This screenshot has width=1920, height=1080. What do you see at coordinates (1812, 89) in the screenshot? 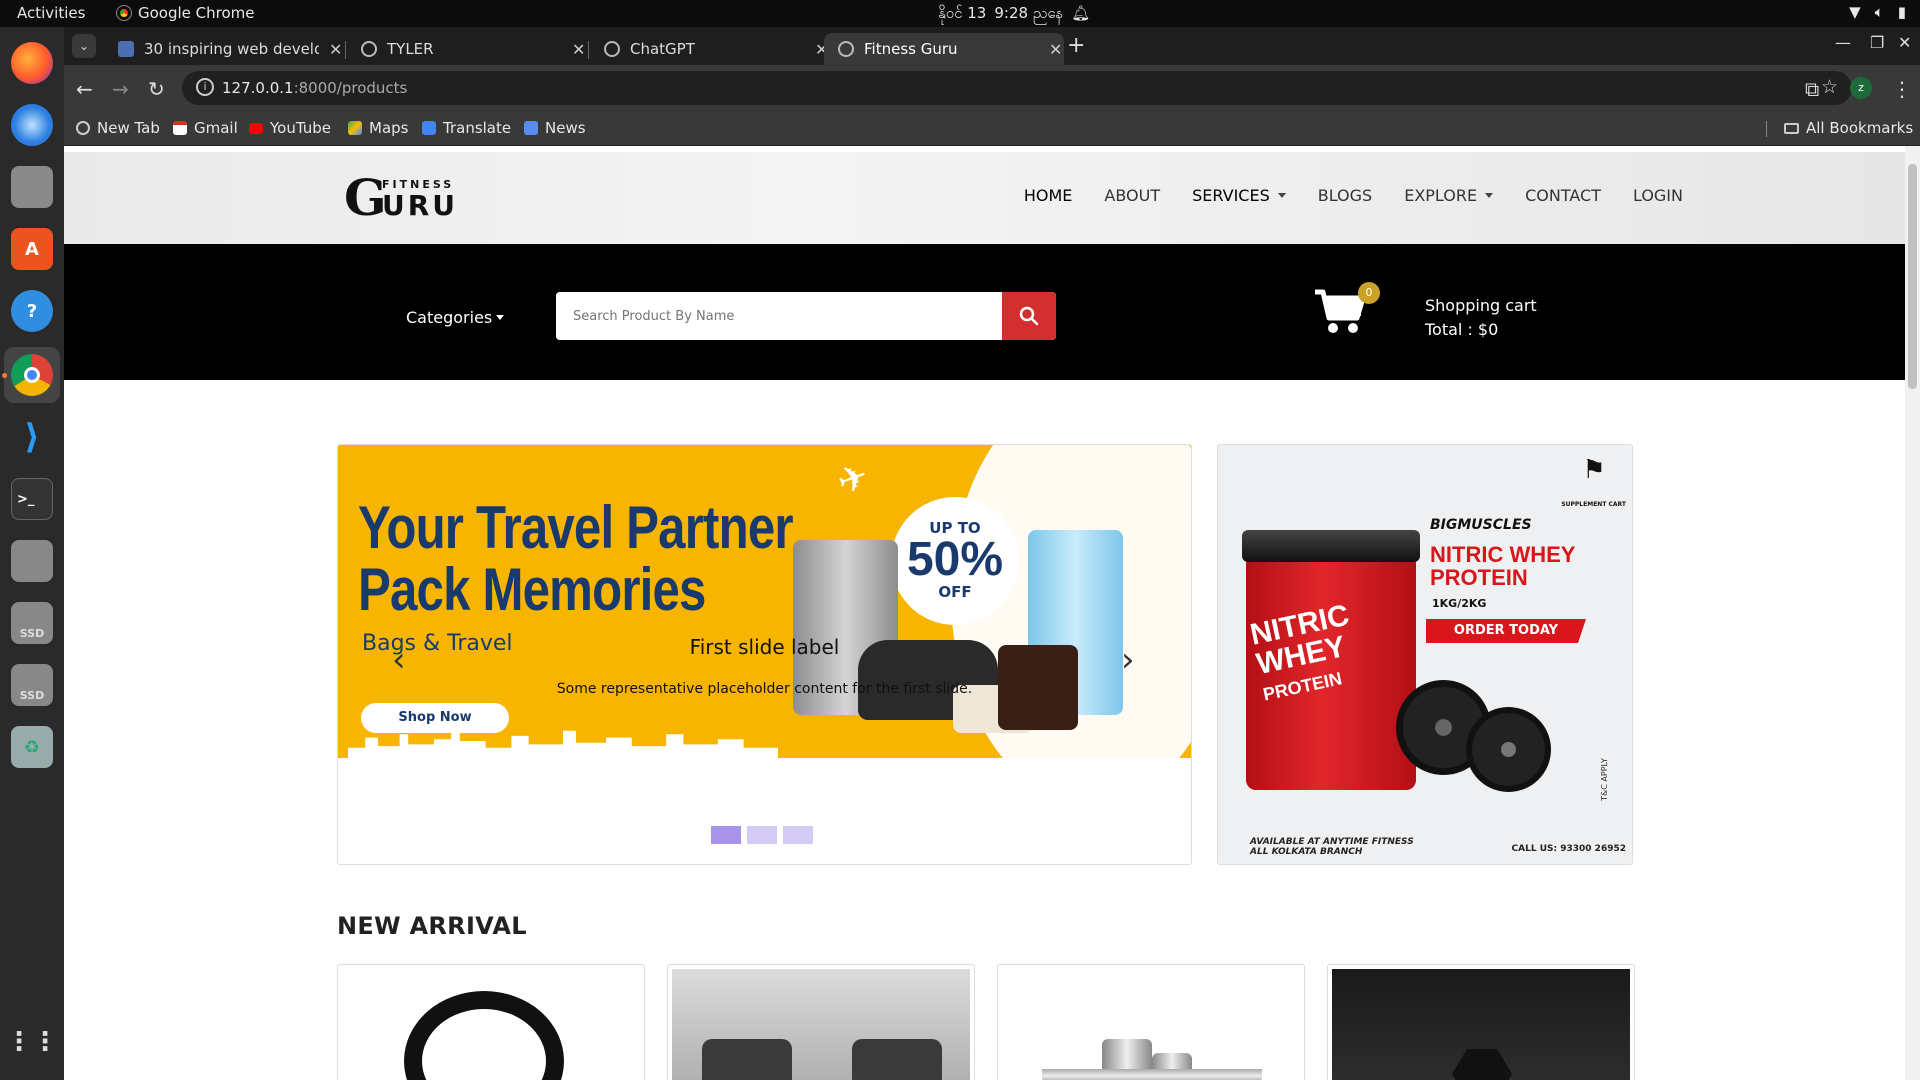
I see `extensions-icon: ⧉` at bounding box center [1812, 89].